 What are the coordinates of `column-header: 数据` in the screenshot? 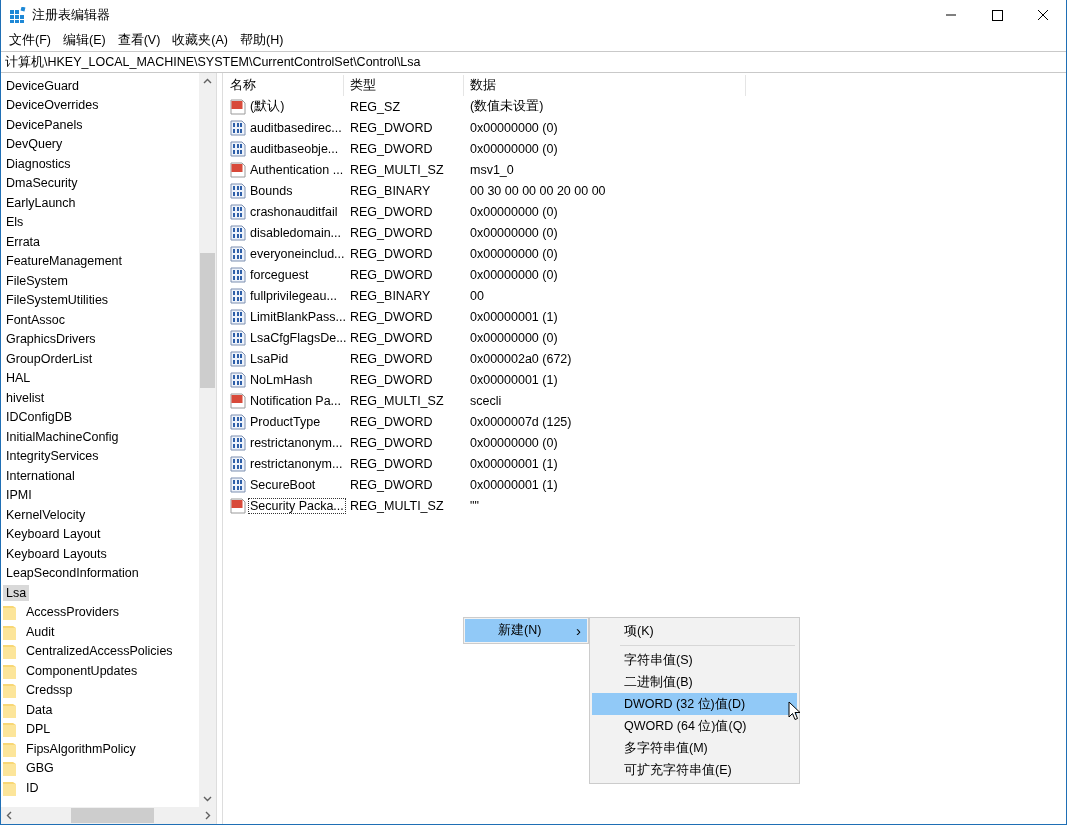 It's located at (605, 85).